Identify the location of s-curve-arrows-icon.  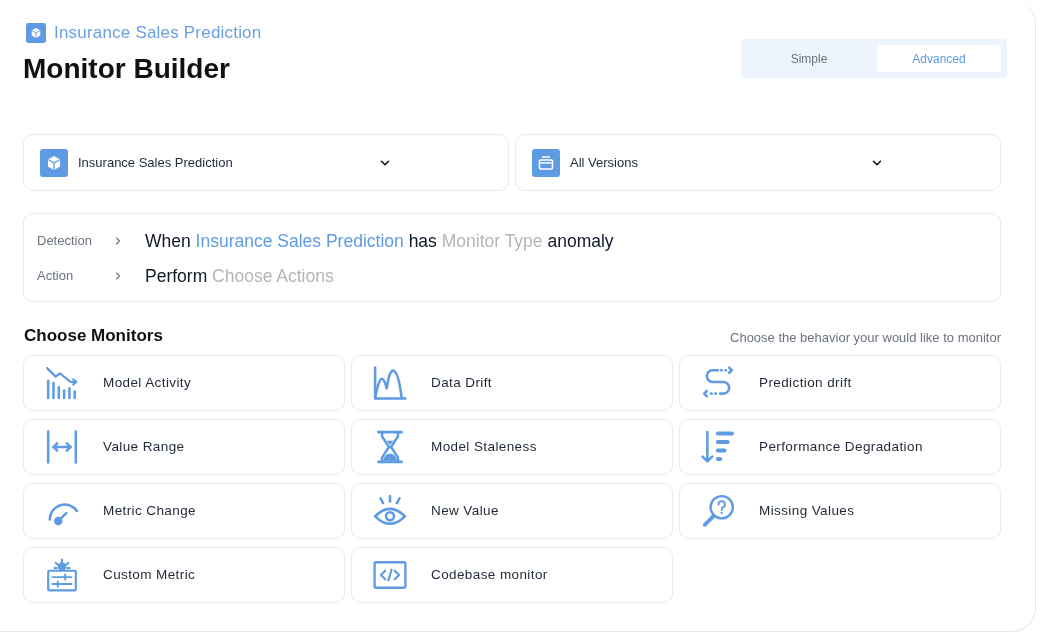
(718, 383).